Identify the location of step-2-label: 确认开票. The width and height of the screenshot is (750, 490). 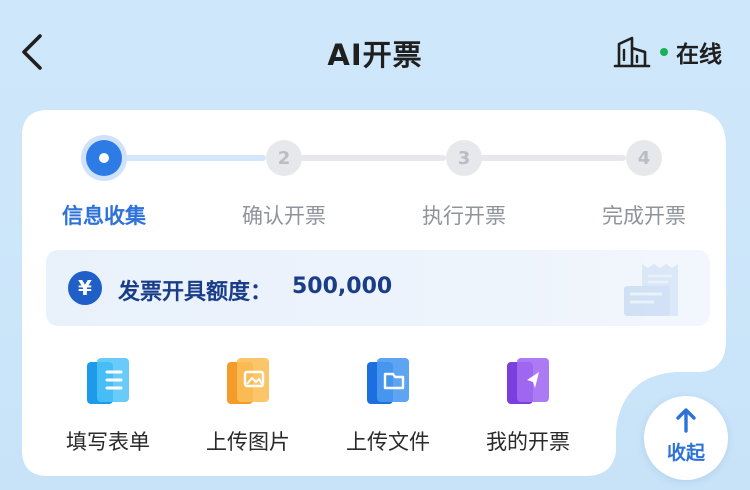
(284, 216).